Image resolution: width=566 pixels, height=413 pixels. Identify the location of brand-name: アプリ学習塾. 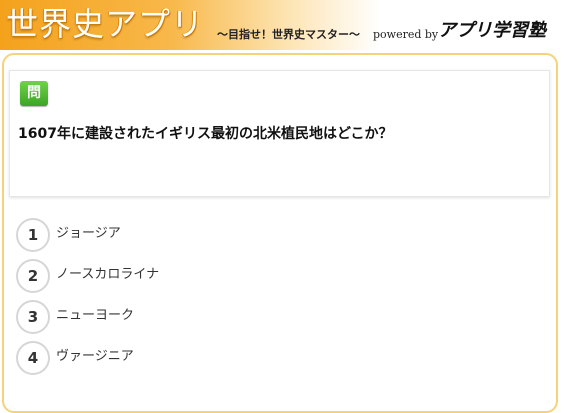
(492, 30).